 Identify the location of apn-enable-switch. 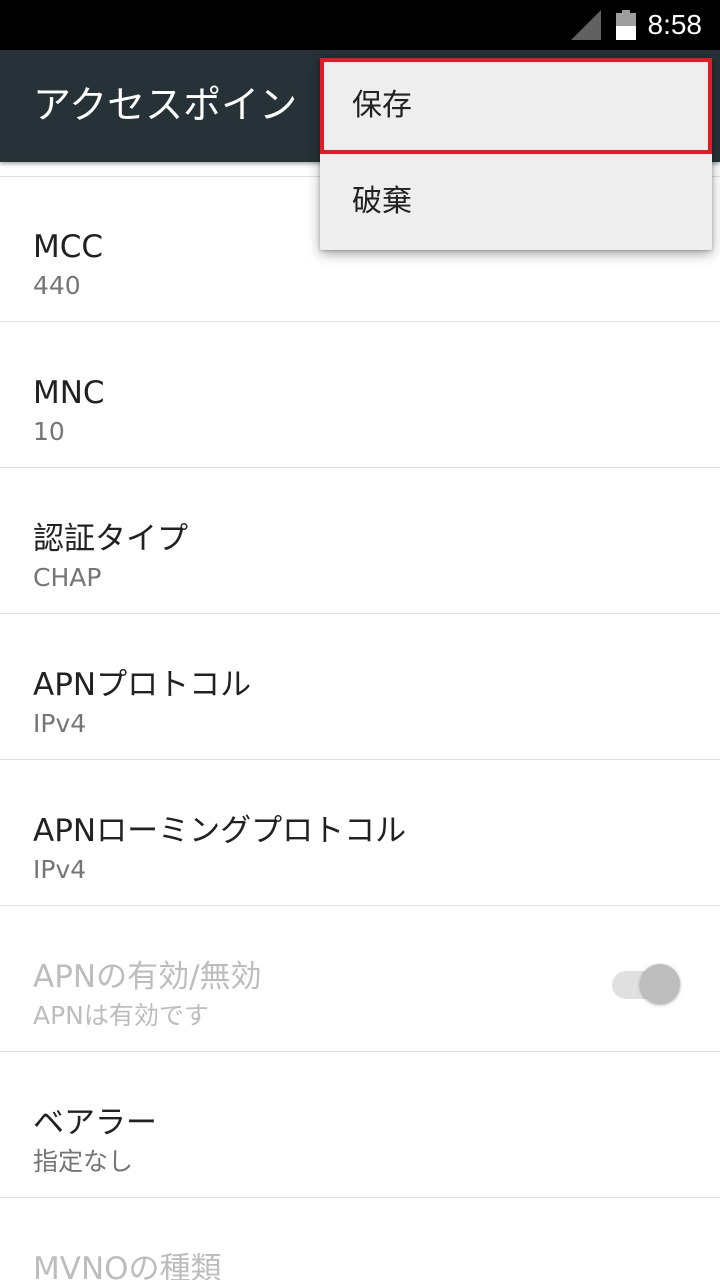
(647, 983).